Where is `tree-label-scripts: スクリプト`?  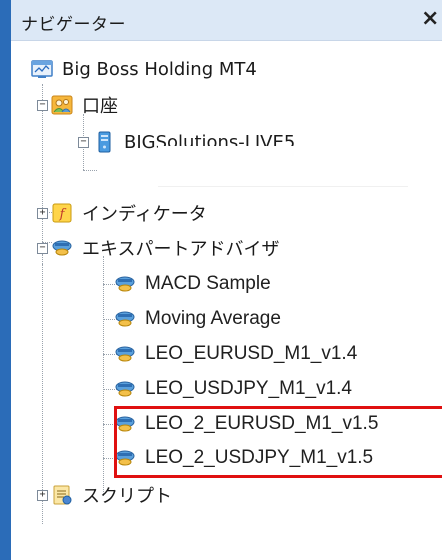
tree-label-scripts: スクリプト is located at coordinates (127, 496).